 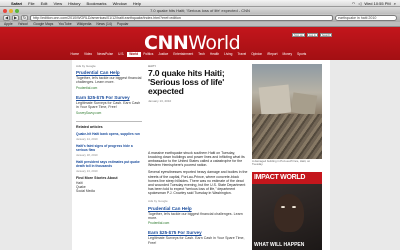 I want to click on bookmark-item: Yahoo!, so click(x=23, y=24).